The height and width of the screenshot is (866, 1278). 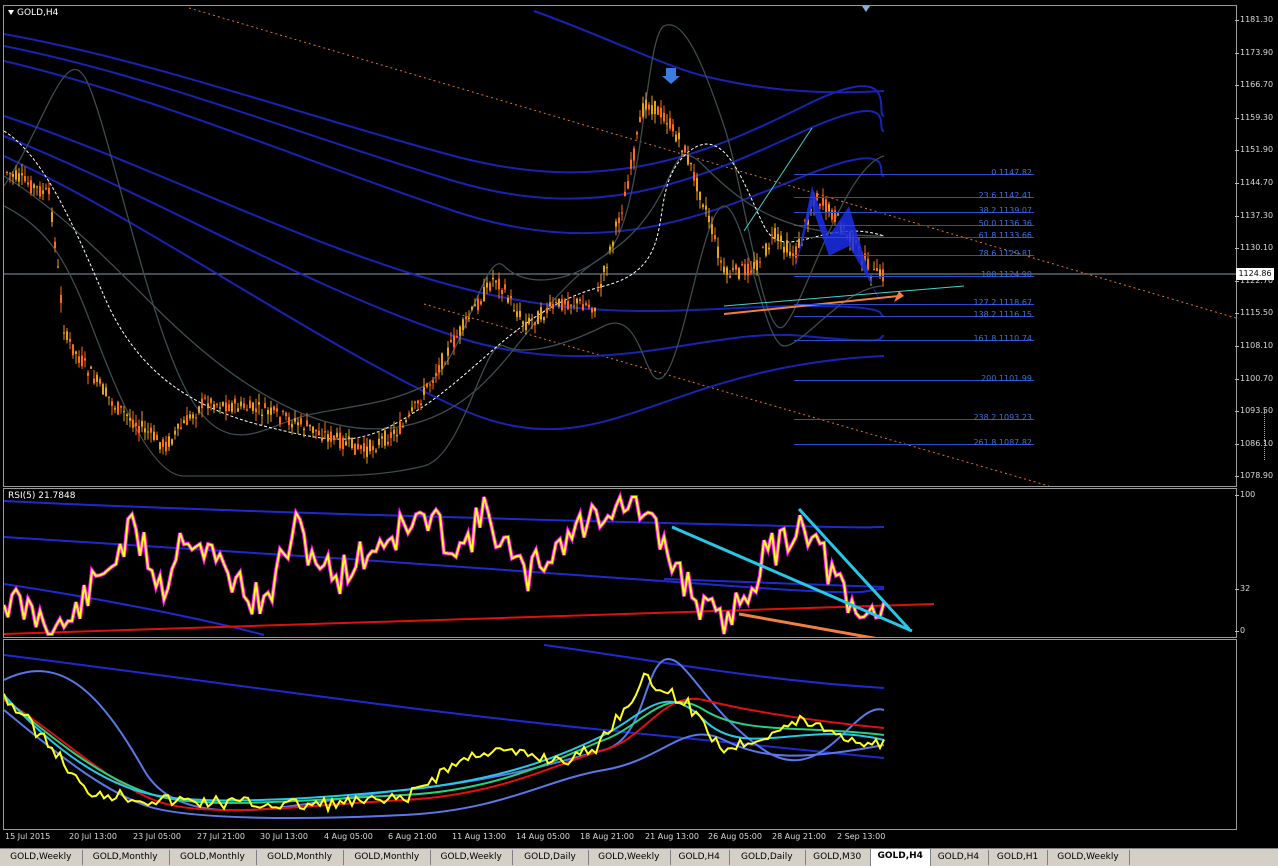 I want to click on price-tick: 1130.10, so click(x=1254, y=248).